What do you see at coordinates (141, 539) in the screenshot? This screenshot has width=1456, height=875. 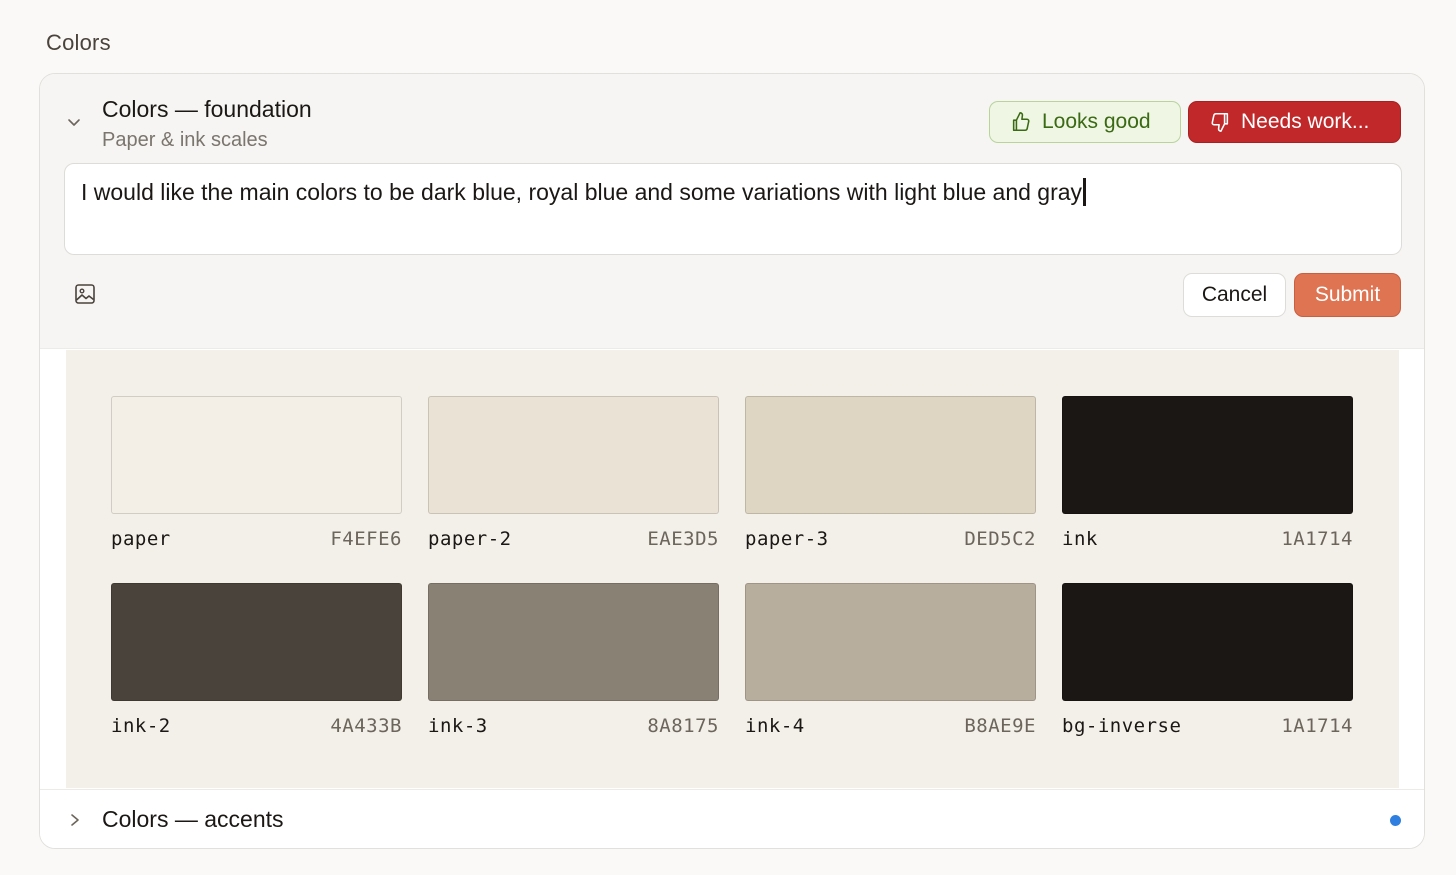 I see `swatch-name: paper` at bounding box center [141, 539].